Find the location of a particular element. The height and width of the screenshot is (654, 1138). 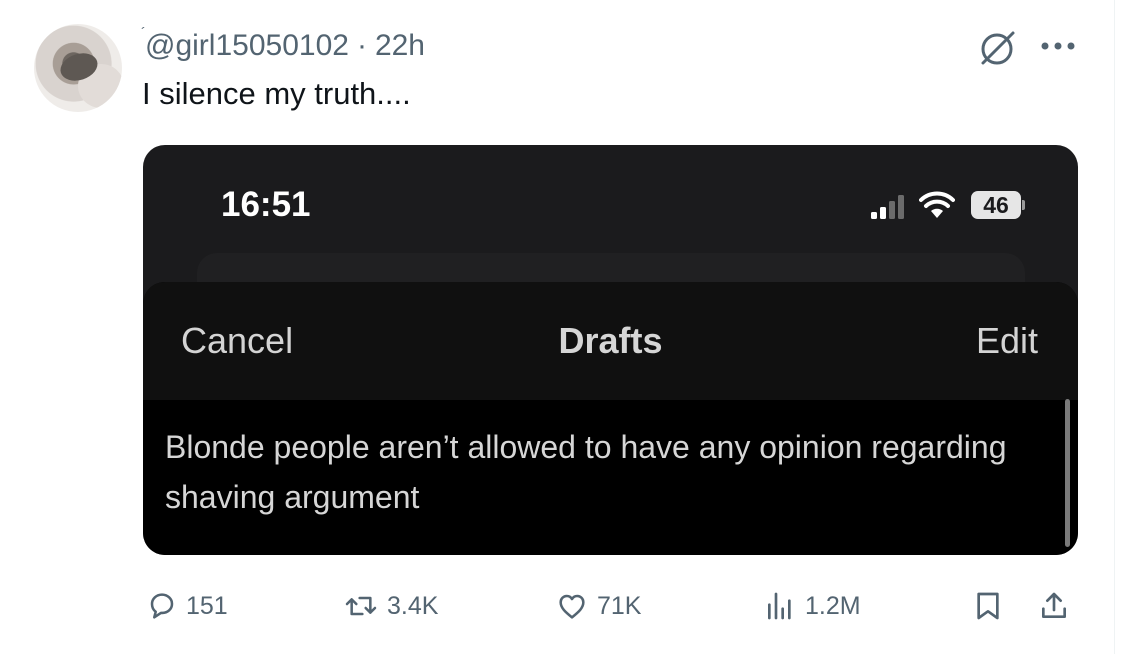

battery-indicator: 46 is located at coordinates (998, 205).